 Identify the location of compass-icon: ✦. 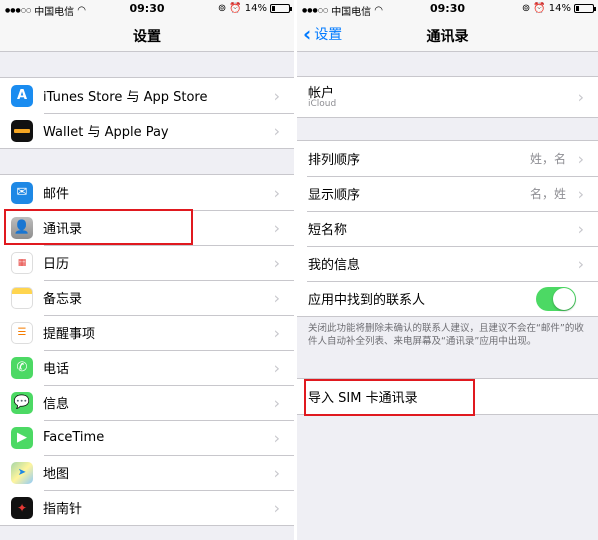
(22, 507).